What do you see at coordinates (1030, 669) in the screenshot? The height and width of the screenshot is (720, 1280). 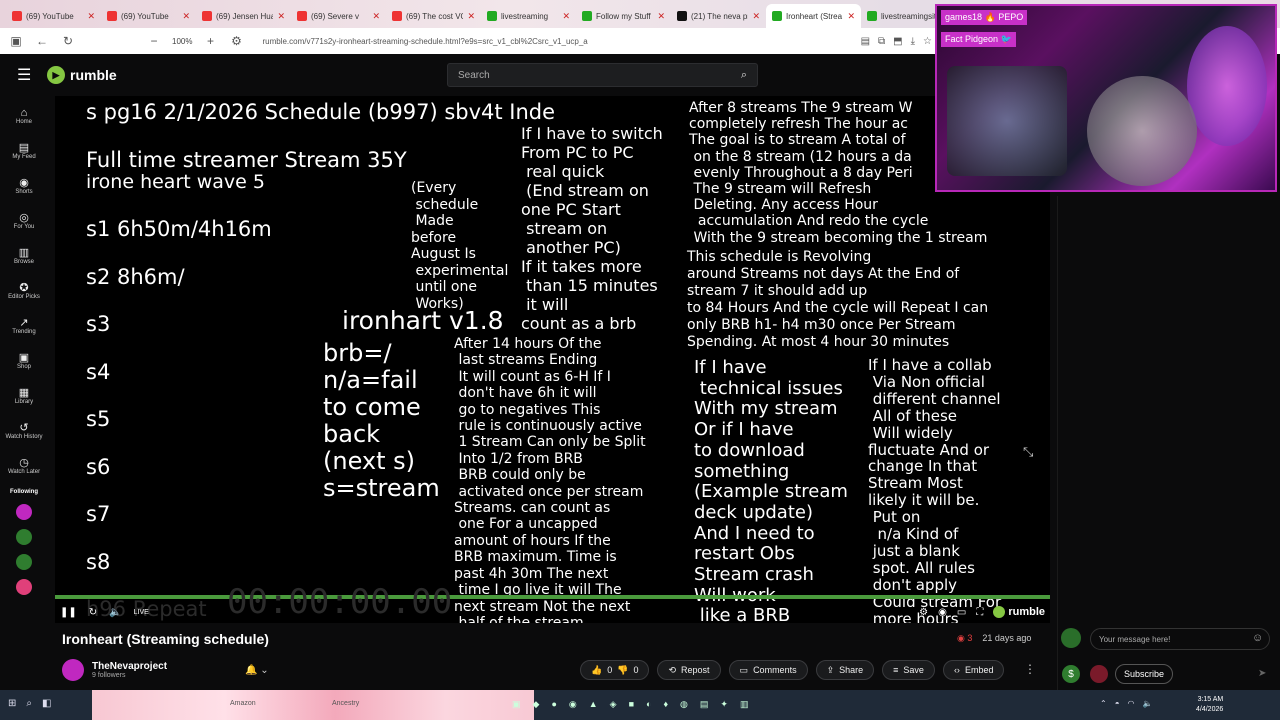 I see `more-options-icon: ⋮` at bounding box center [1030, 669].